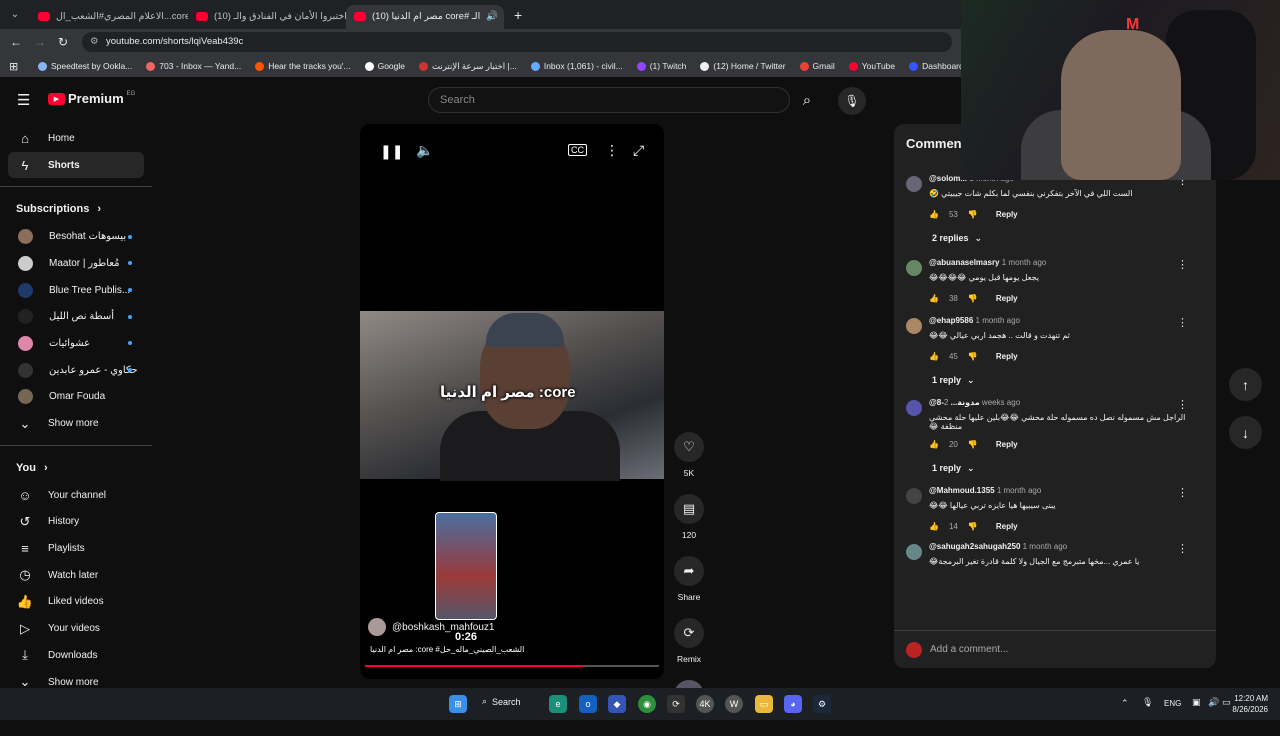 This screenshot has height=736, width=1280. Describe the element at coordinates (817, 66) in the screenshot. I see `bookmark: Gmail` at that location.